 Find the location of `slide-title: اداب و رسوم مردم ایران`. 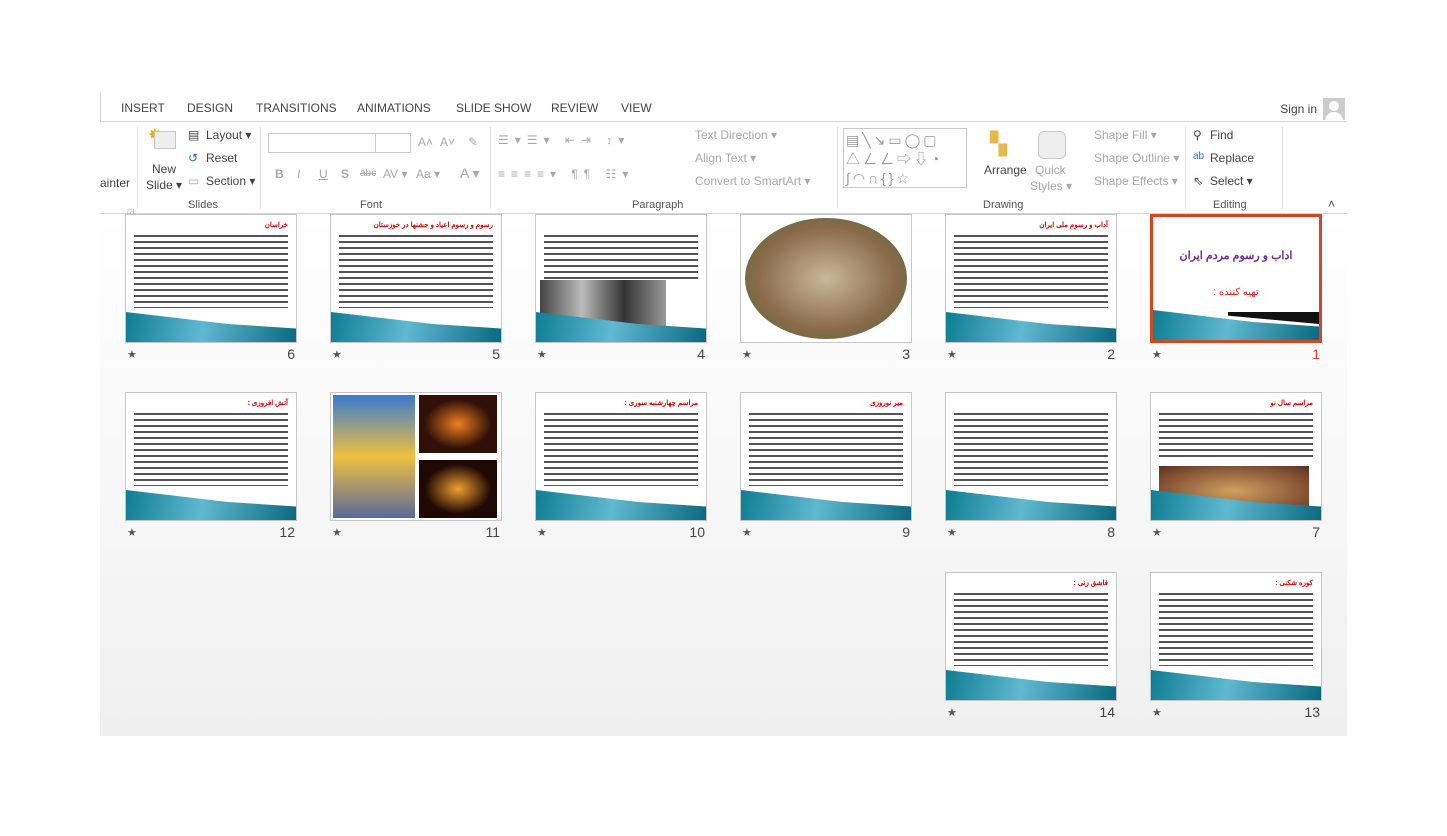

slide-title: اداب و رسوم مردم ایران is located at coordinates (1236, 256).